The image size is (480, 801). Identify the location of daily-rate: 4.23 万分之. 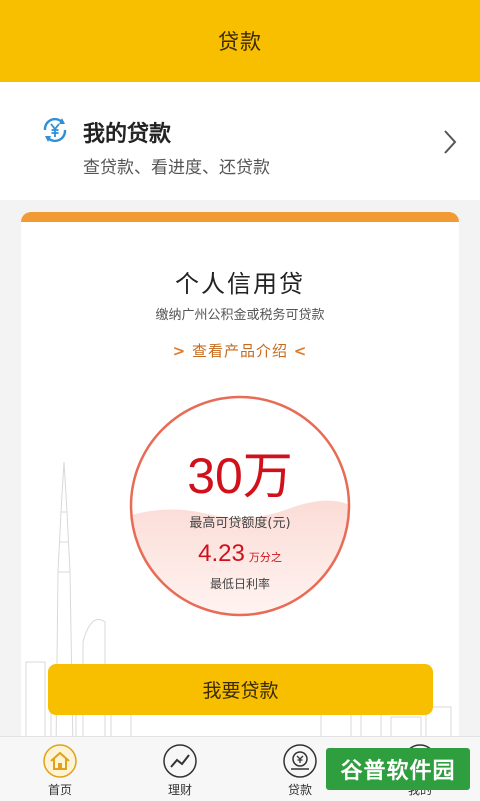
(240, 554).